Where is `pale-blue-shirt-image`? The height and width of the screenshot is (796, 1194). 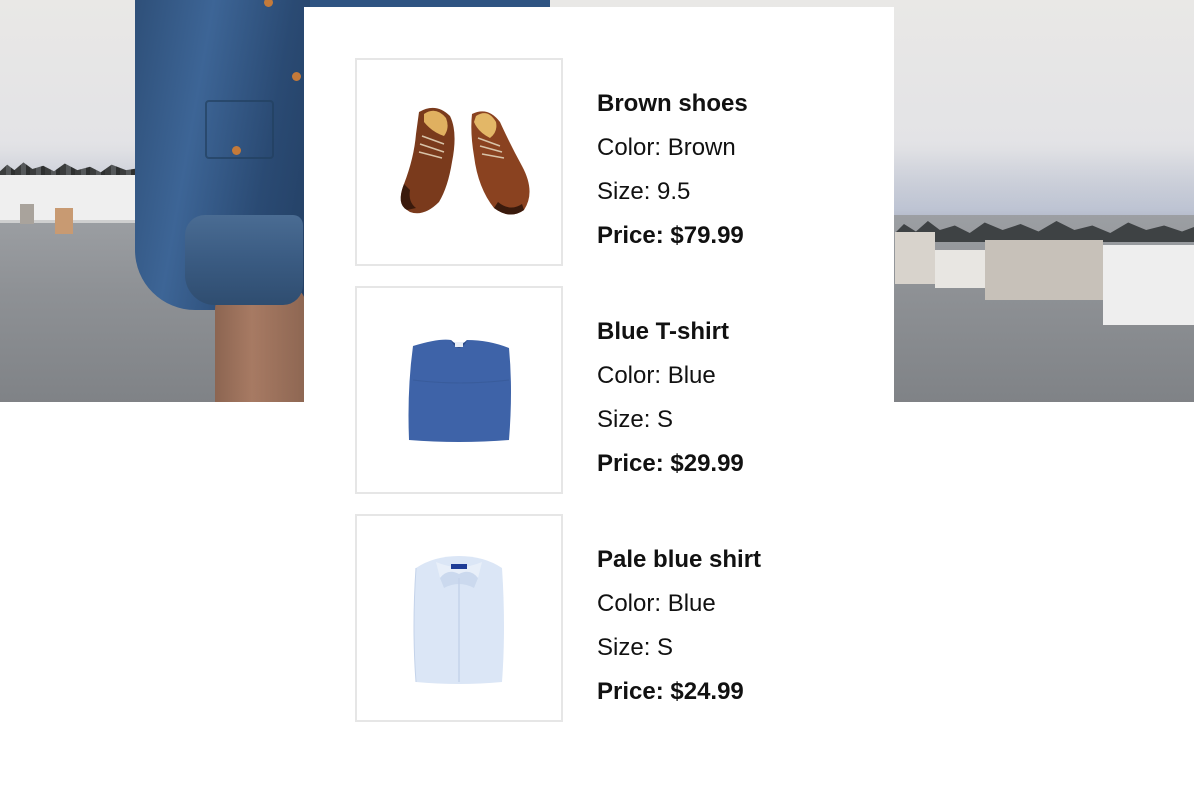
pale-blue-shirt-image is located at coordinates (458, 620).